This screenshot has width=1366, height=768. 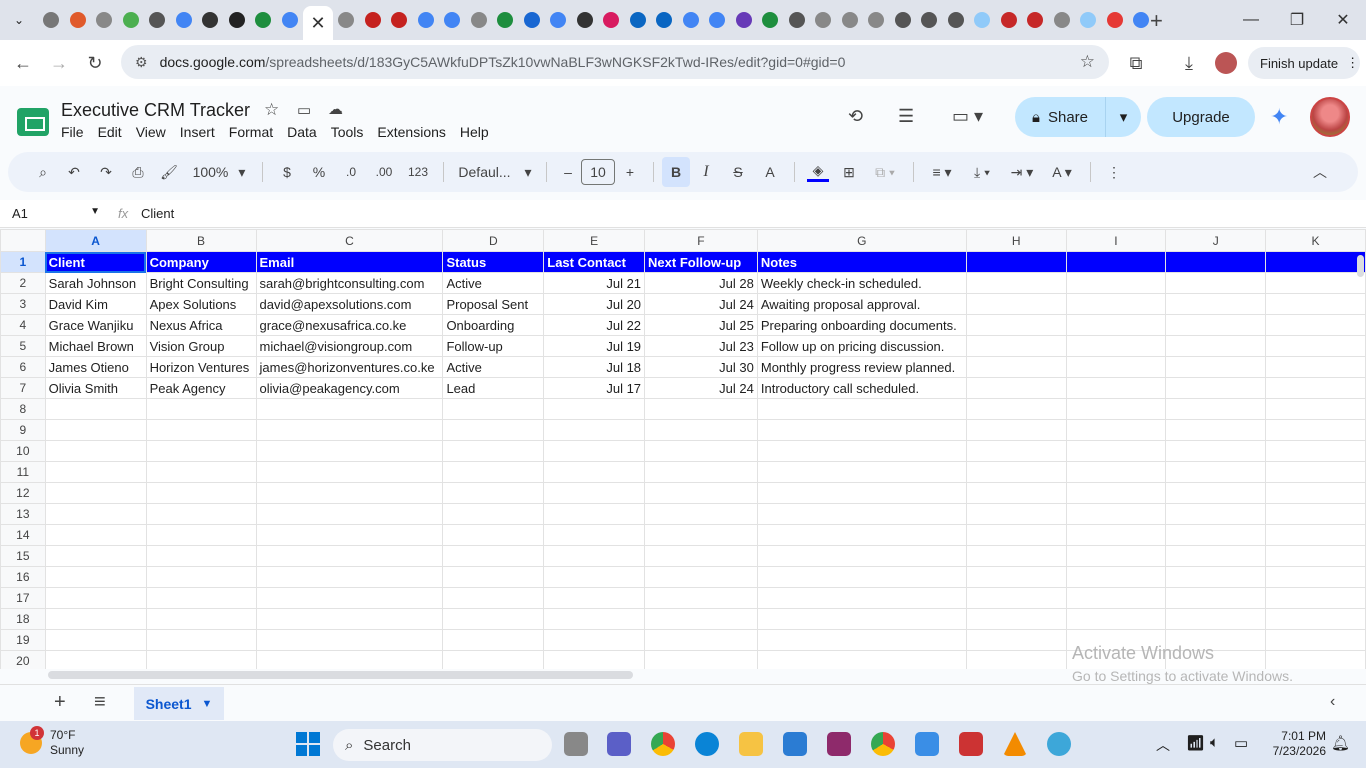 I want to click on row-header: 3, so click(x=23, y=304).